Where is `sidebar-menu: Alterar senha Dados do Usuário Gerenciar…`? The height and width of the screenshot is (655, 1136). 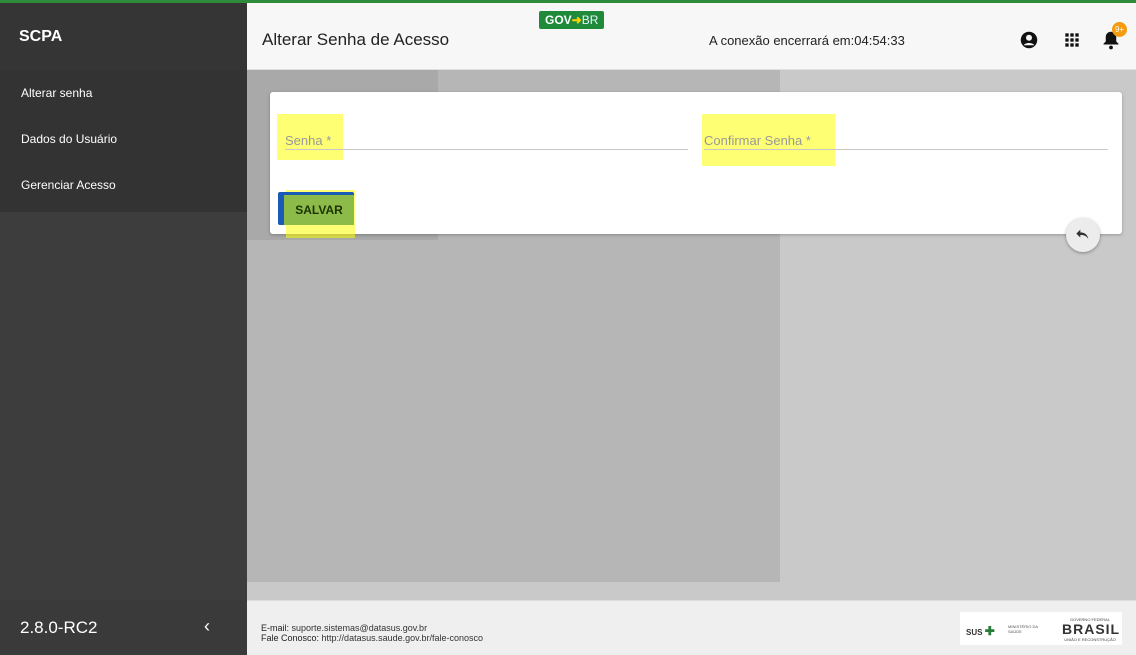 sidebar-menu: Alterar senha Dados do Usuário Gerenciar… is located at coordinates (123, 141).